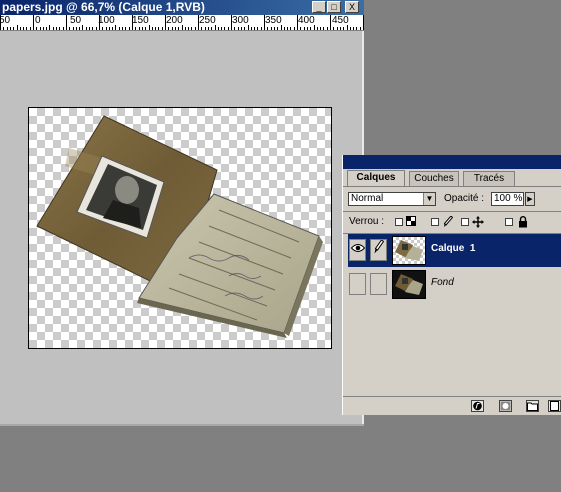 This screenshot has height=492, width=561. What do you see at coordinates (106, 20) in the screenshot?
I see `ruler-label: 100` at bounding box center [106, 20].